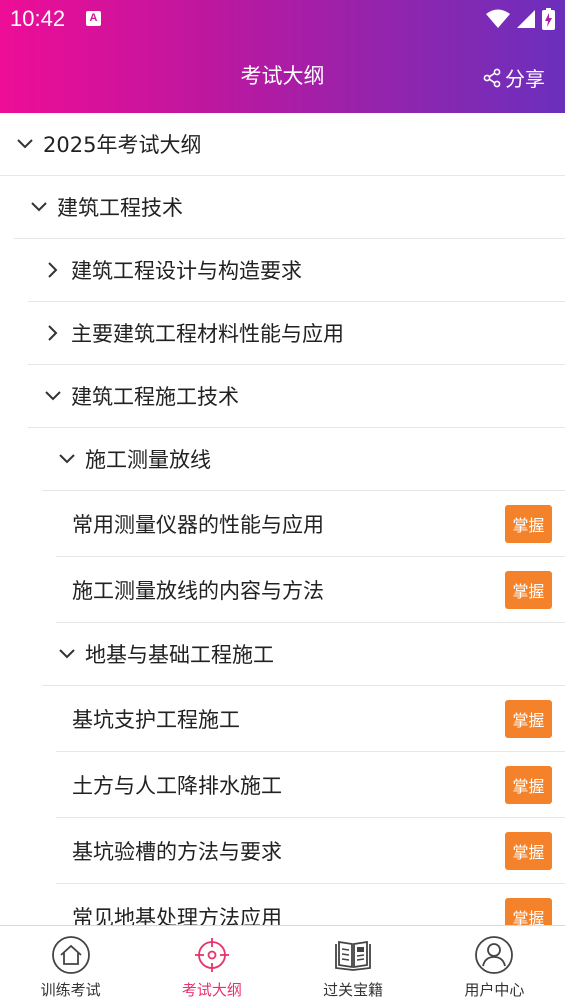 Image resolution: width=565 pixels, height=1004 pixels. I want to click on tab-training-exam: 训练考试, so click(70, 965).